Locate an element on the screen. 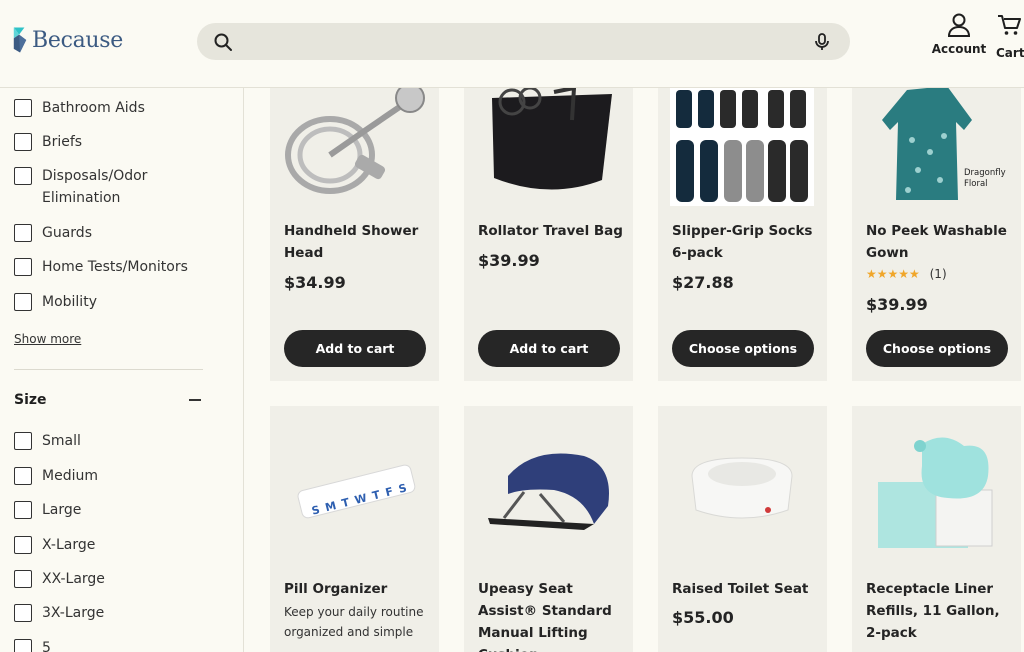 This screenshot has width=1024, height=652. product-card: Rollator Travel Bag $39.99 Add to cart is located at coordinates (548, 220).